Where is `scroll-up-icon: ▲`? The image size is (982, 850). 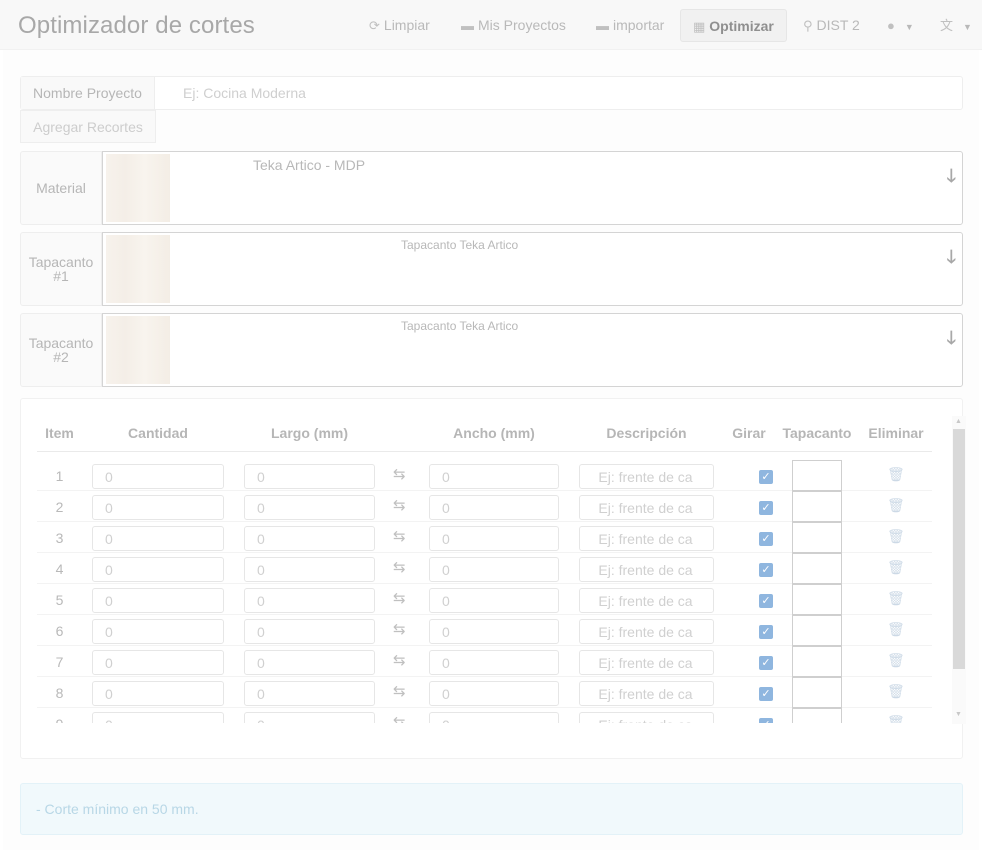 scroll-up-icon: ▲ is located at coordinates (958, 421).